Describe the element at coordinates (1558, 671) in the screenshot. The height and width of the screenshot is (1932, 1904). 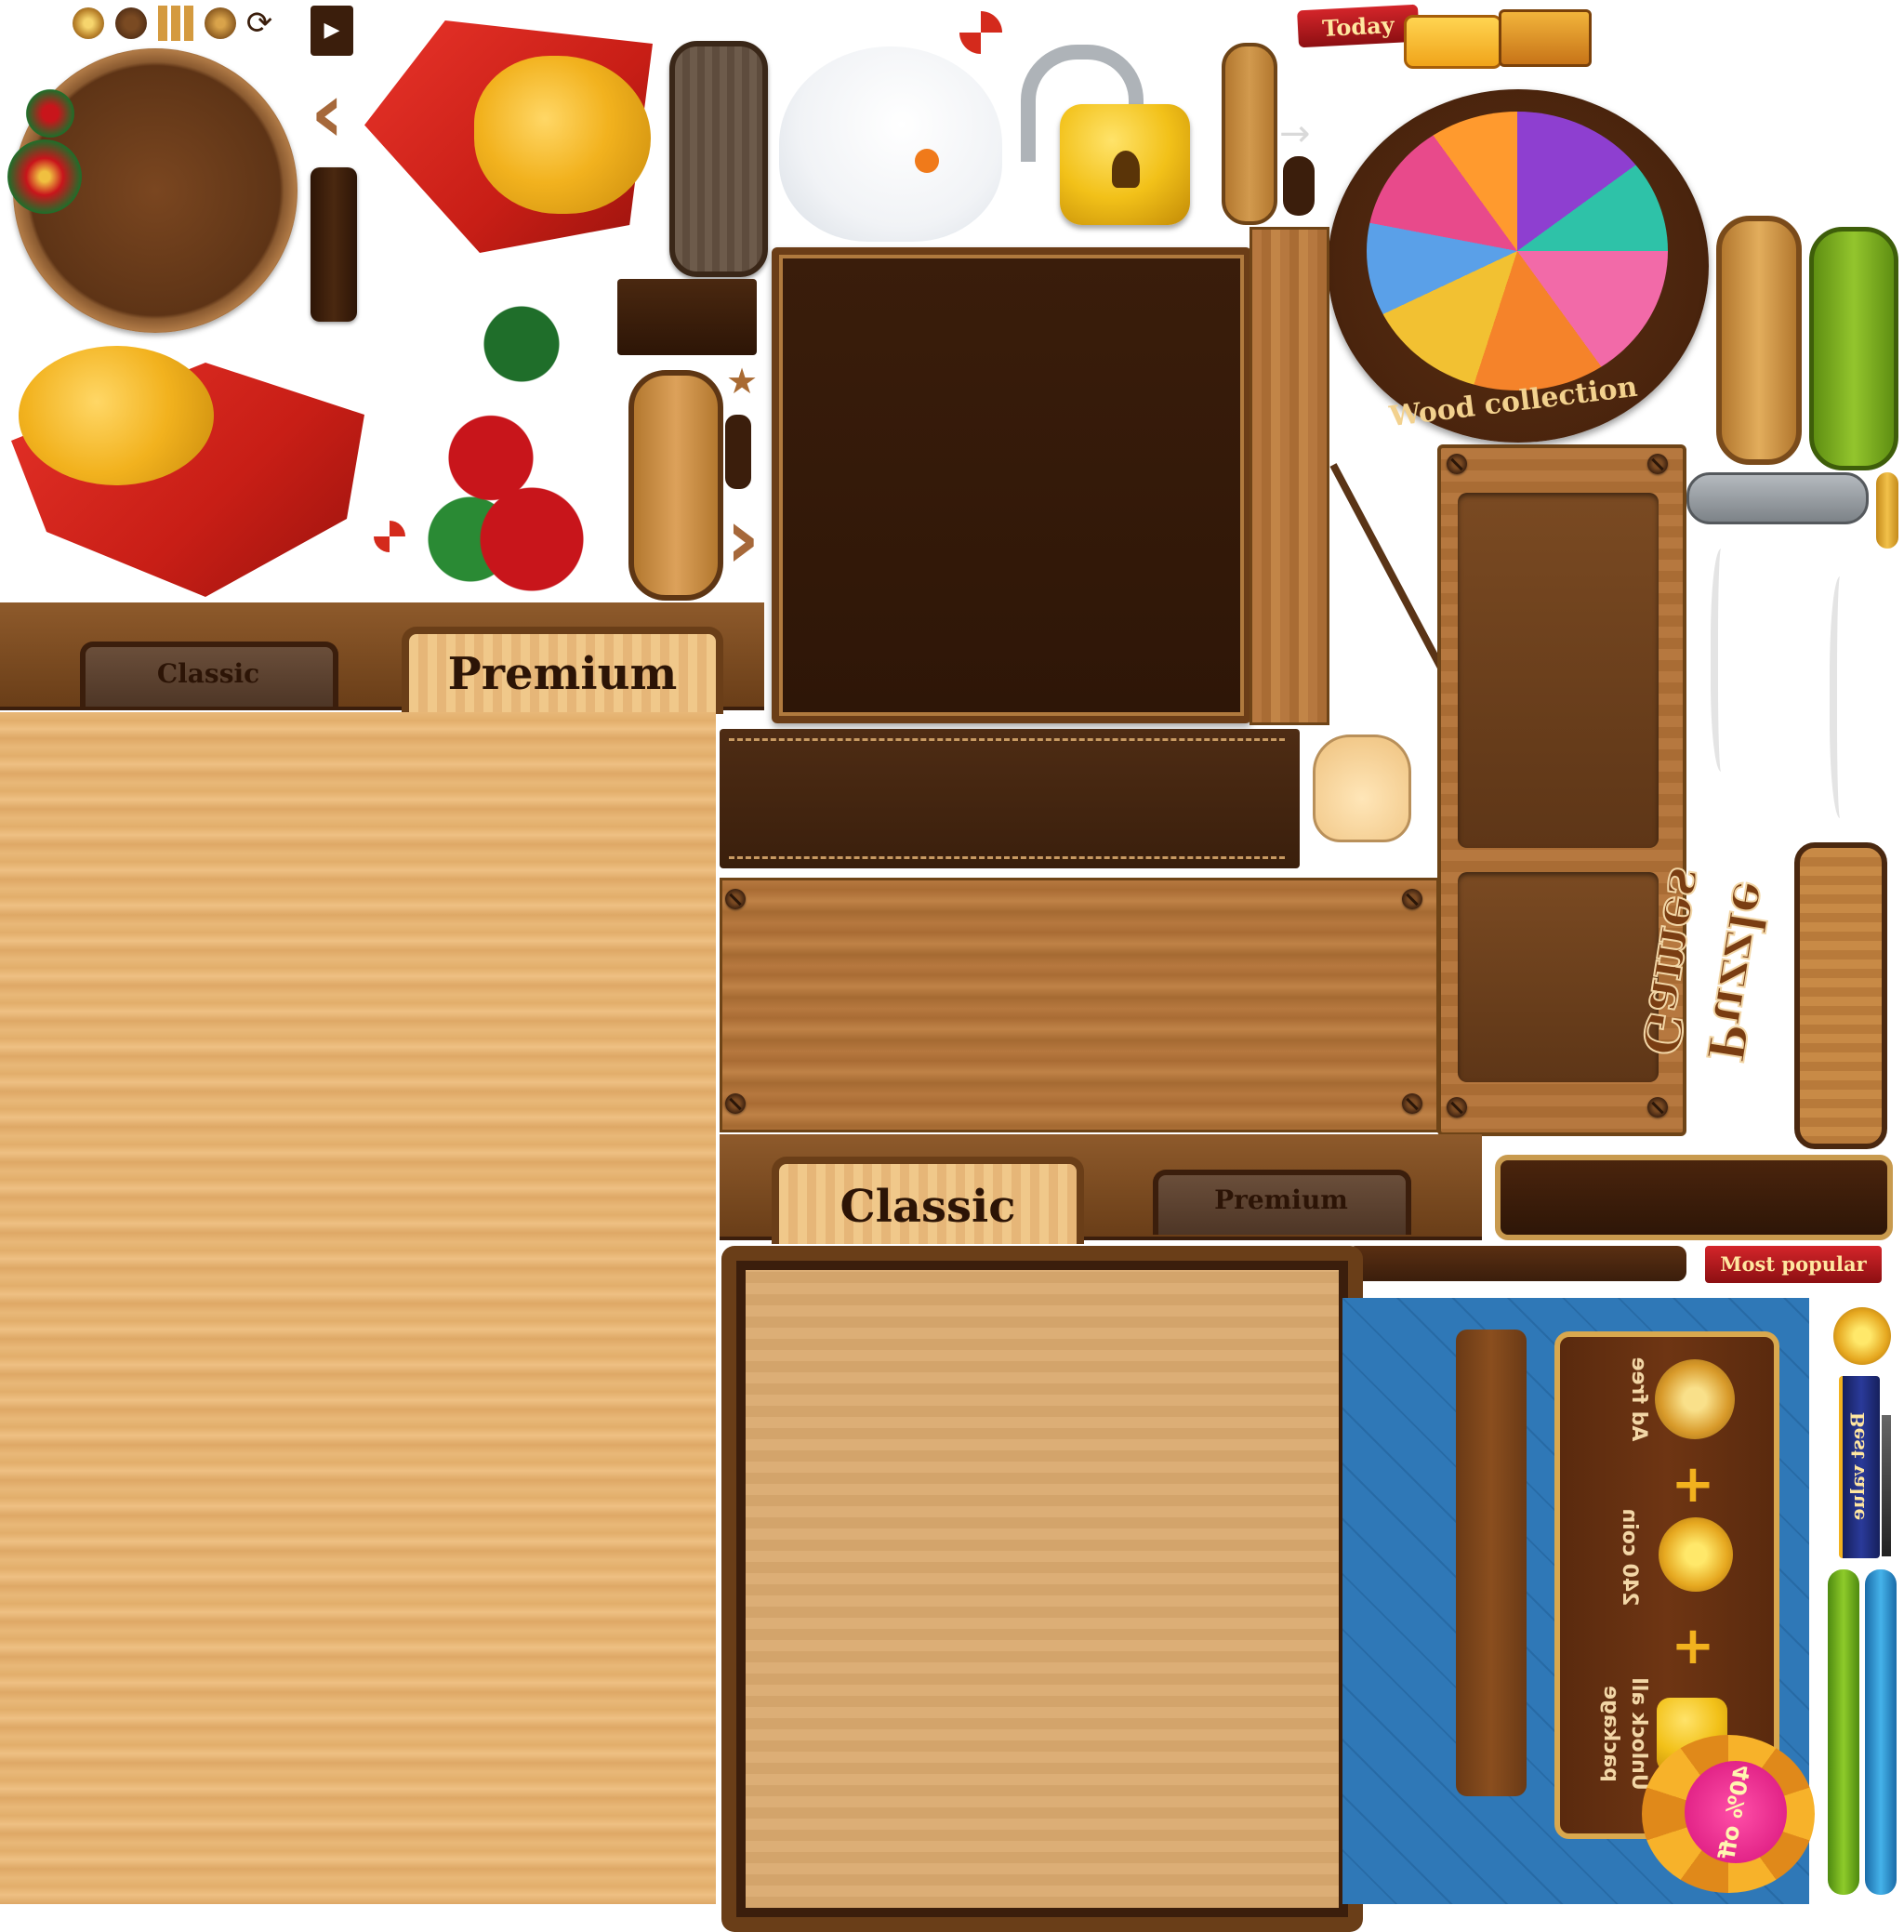
I see `double-panel-upper` at that location.